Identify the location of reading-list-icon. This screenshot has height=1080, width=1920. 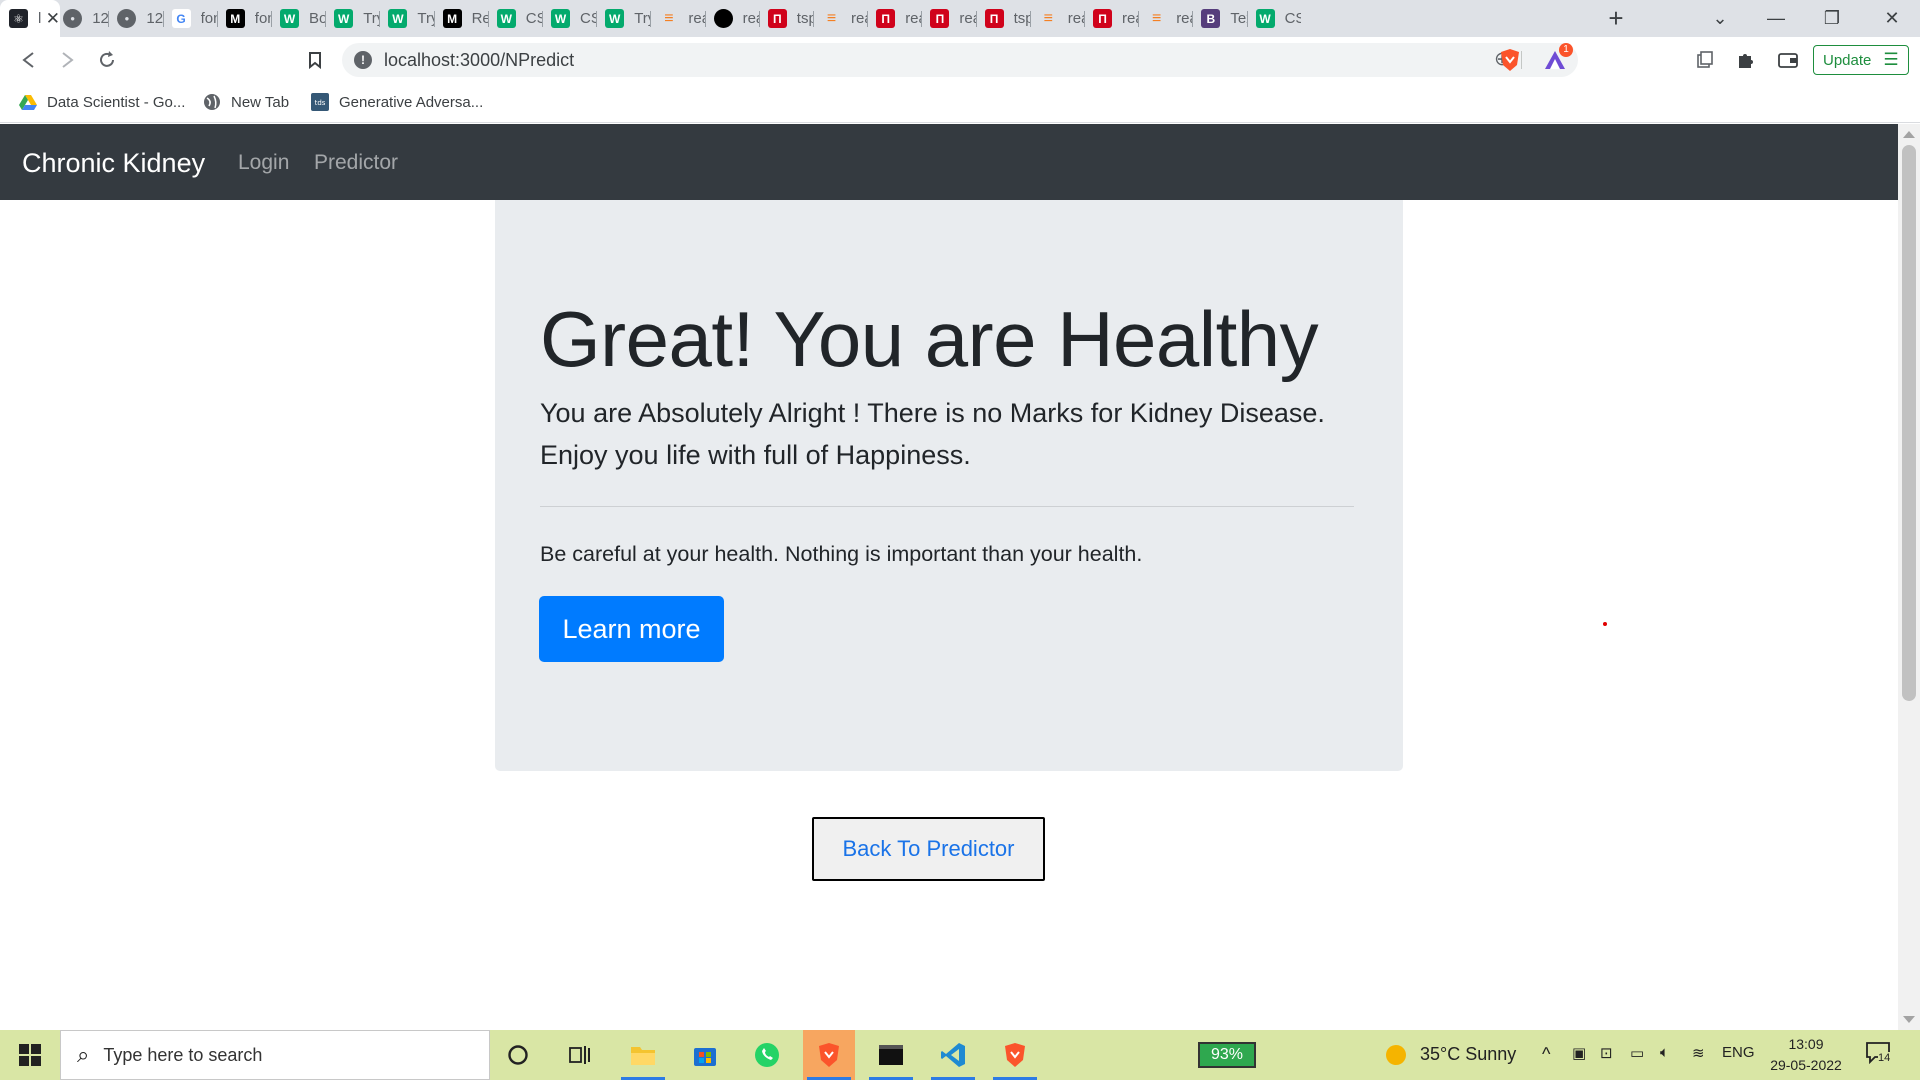
(1705, 60).